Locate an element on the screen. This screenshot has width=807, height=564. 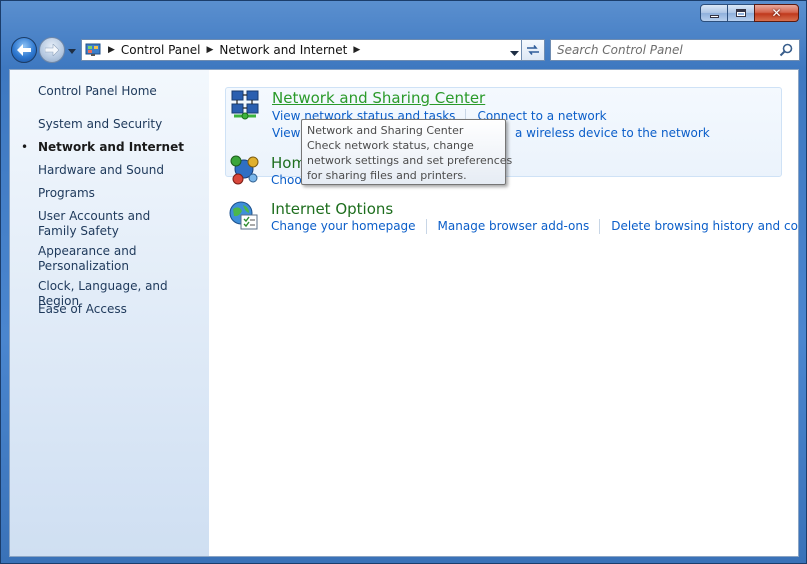
back-button is located at coordinates (24, 50).